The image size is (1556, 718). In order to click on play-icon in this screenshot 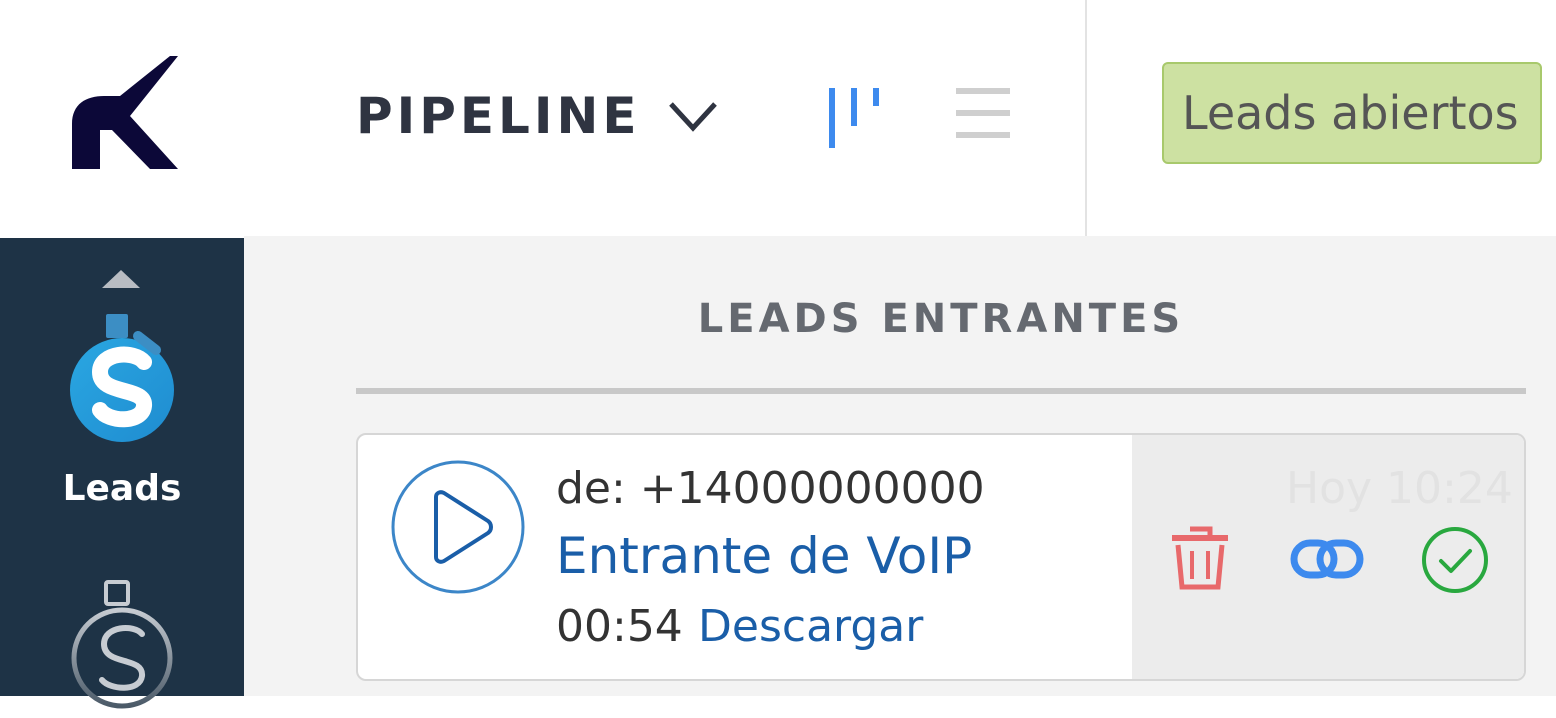, I will do `click(458, 527)`.